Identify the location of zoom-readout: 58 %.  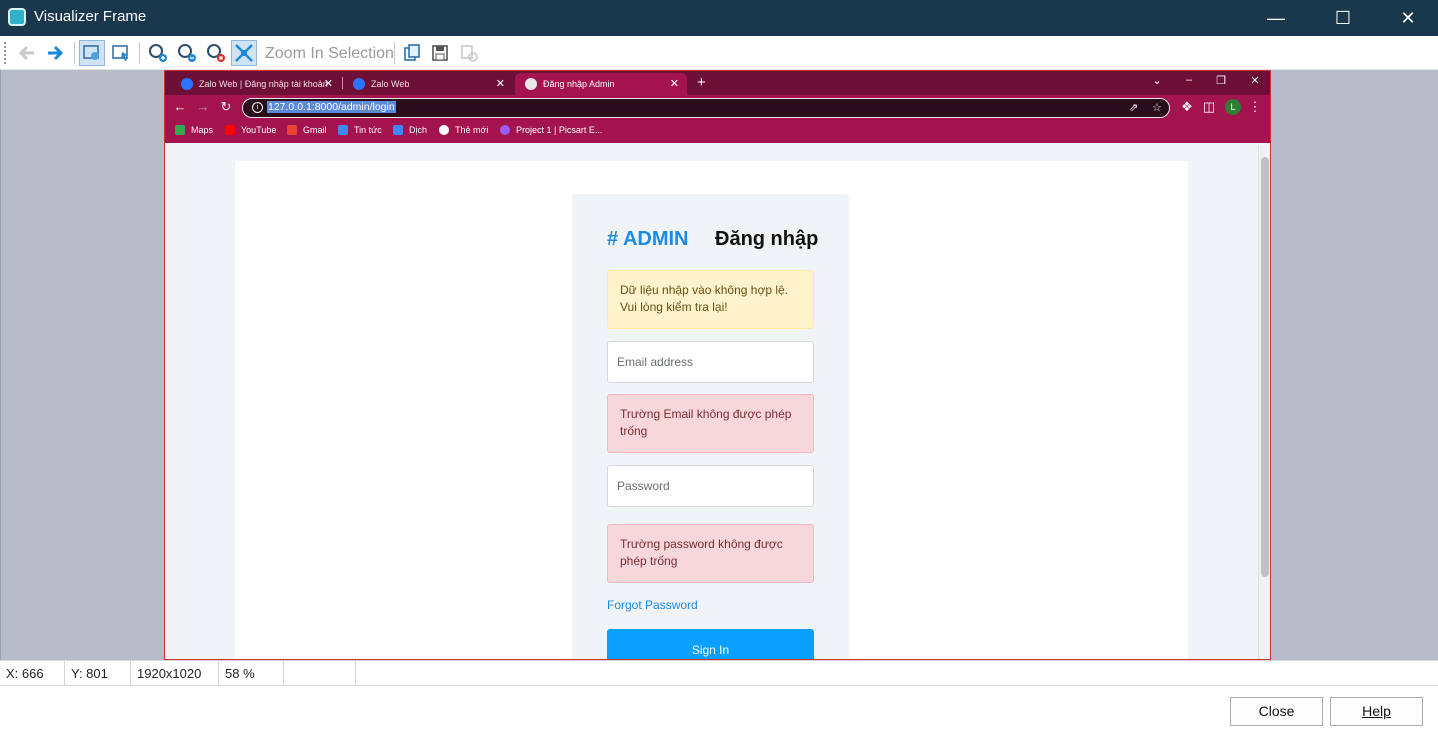
(251, 673).